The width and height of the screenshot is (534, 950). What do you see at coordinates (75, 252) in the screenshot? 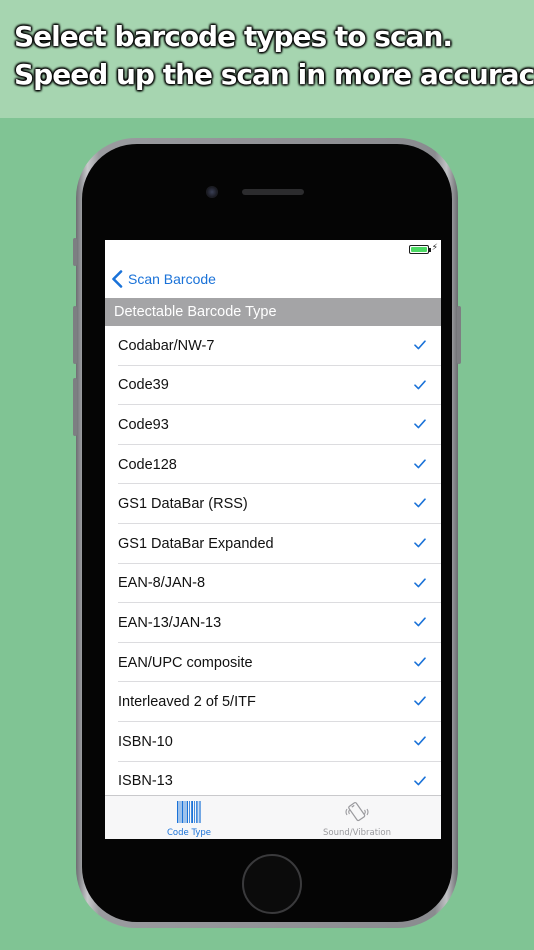
I see `mute-switch` at bounding box center [75, 252].